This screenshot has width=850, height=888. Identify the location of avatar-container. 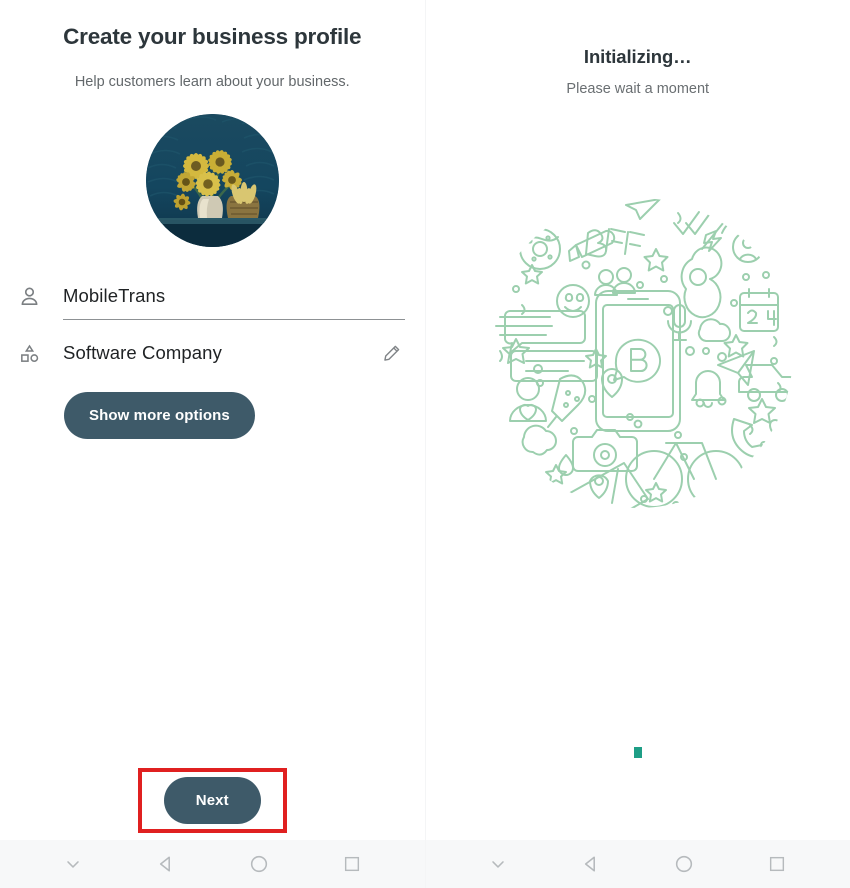
(212, 168).